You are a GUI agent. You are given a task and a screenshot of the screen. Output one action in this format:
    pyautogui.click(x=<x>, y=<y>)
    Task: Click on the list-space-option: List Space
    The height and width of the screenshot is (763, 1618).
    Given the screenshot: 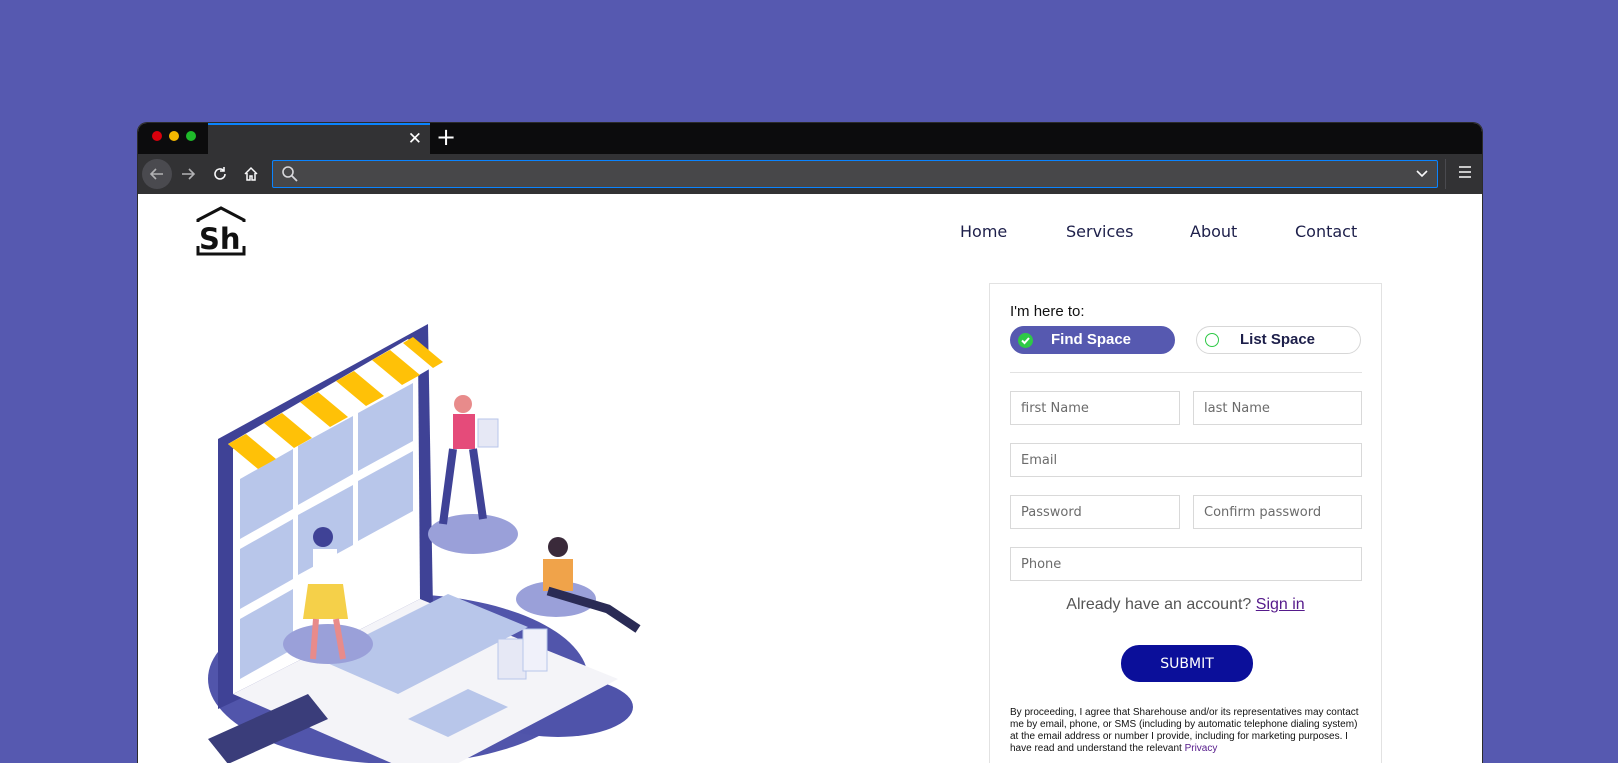 What is the action you would take?
    pyautogui.click(x=1278, y=340)
    